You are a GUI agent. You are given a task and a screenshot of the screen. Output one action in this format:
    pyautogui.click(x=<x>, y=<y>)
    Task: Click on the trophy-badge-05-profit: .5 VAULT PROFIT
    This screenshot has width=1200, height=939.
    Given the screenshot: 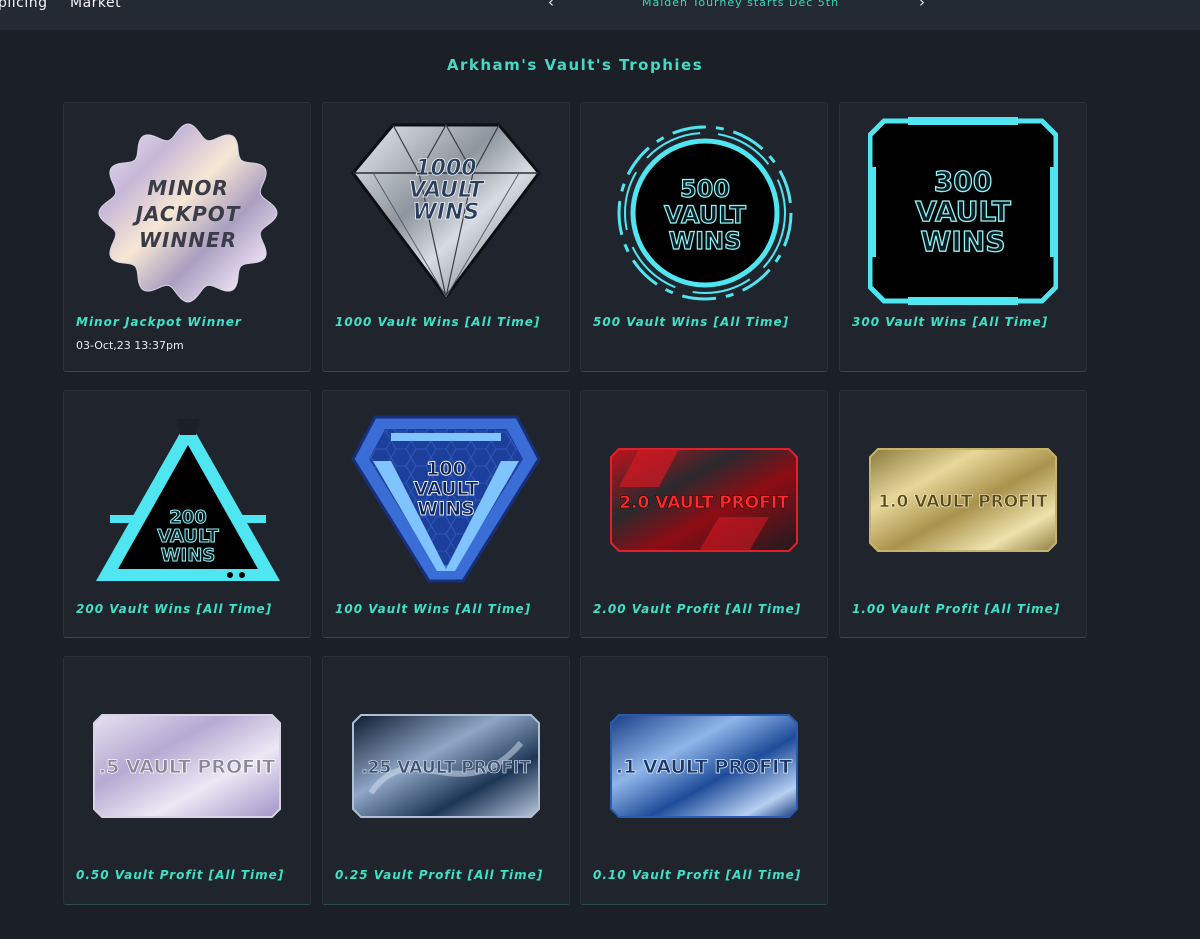 What is the action you would take?
    pyautogui.click(x=187, y=766)
    